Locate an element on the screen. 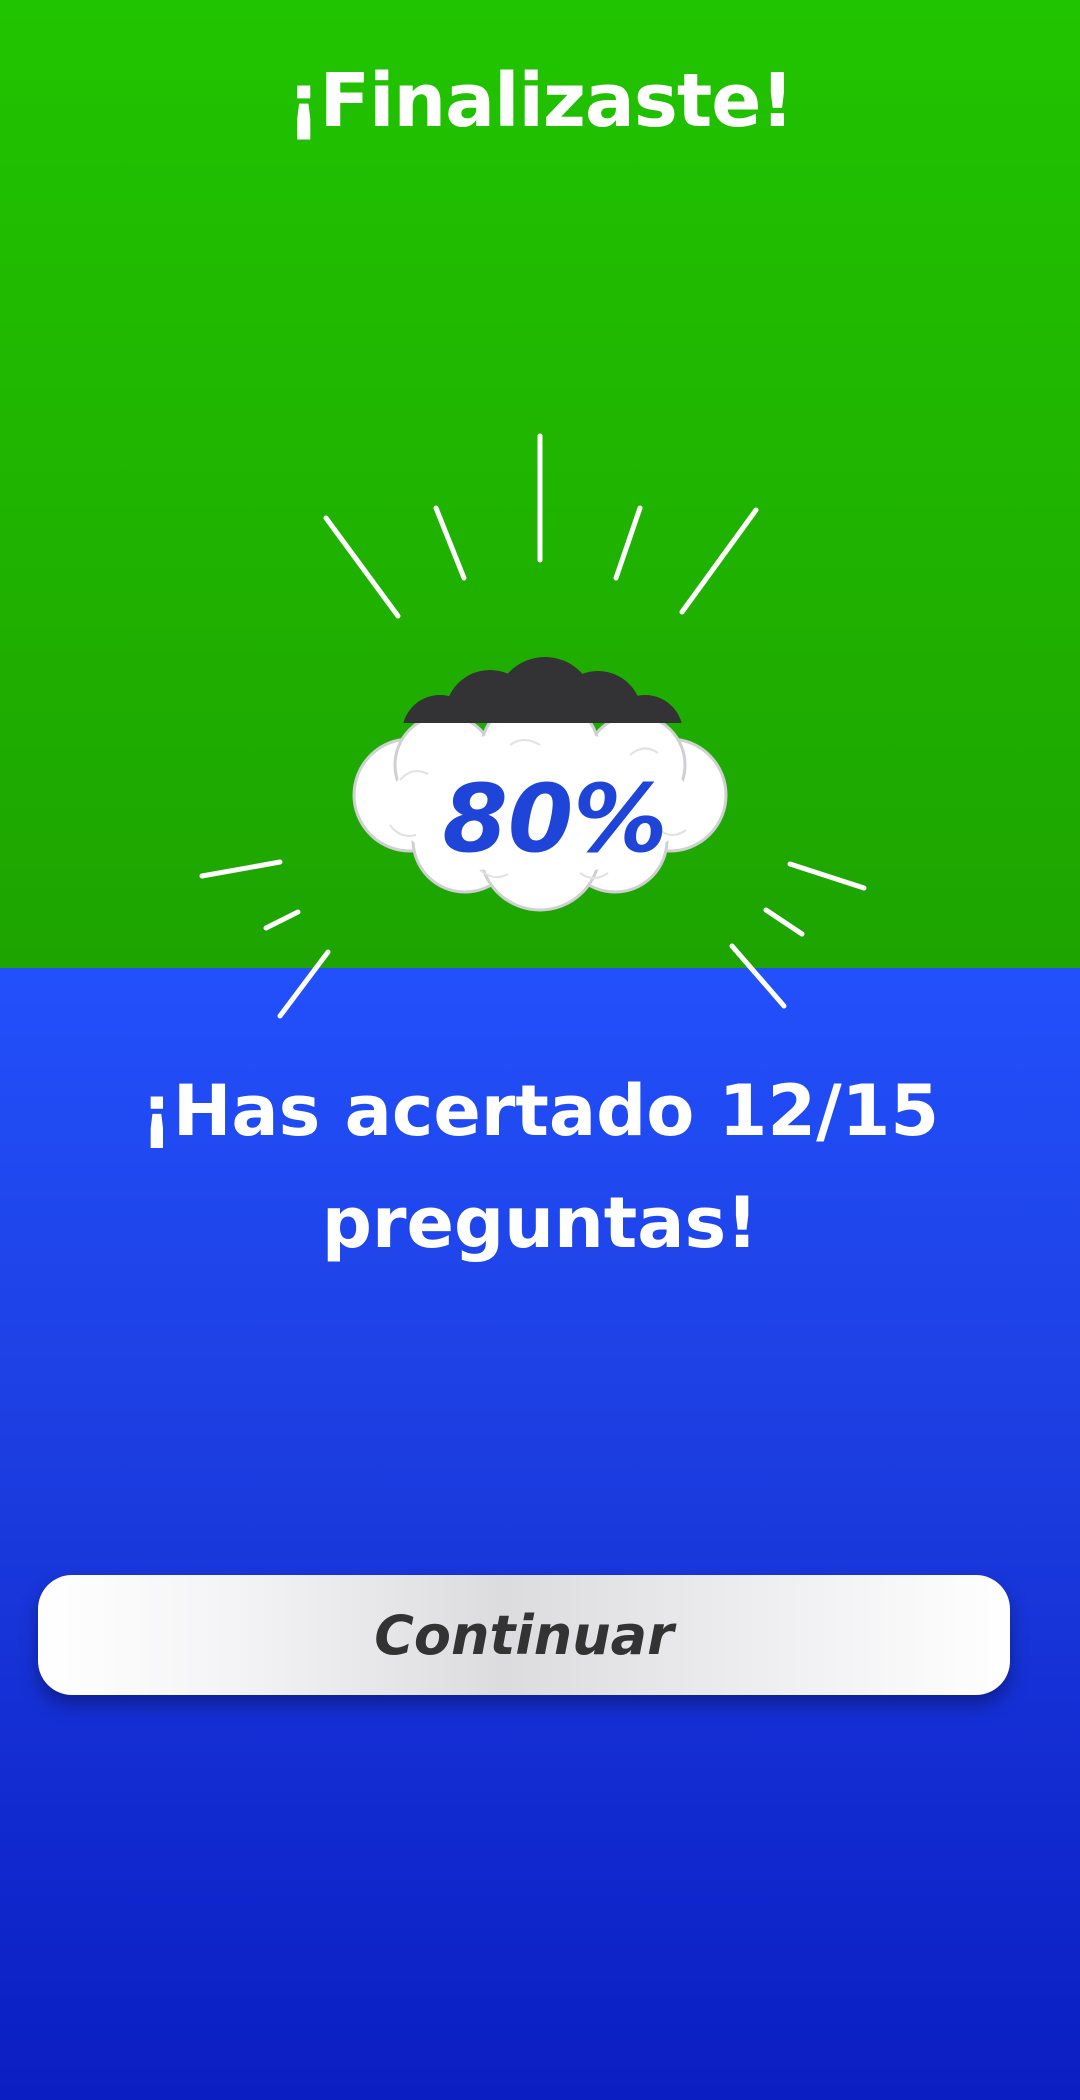  score-percentage: 80% is located at coordinates (555, 819).